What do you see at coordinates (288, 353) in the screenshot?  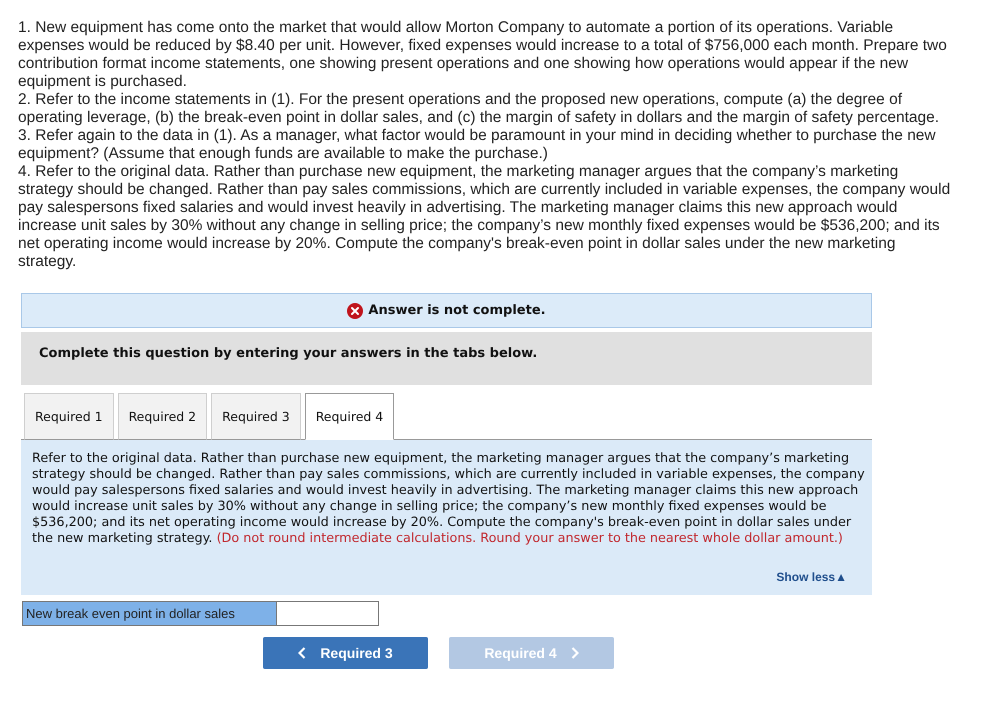 I see `instruction-text: Complete this question by entering your answers in the tabs below.` at bounding box center [288, 353].